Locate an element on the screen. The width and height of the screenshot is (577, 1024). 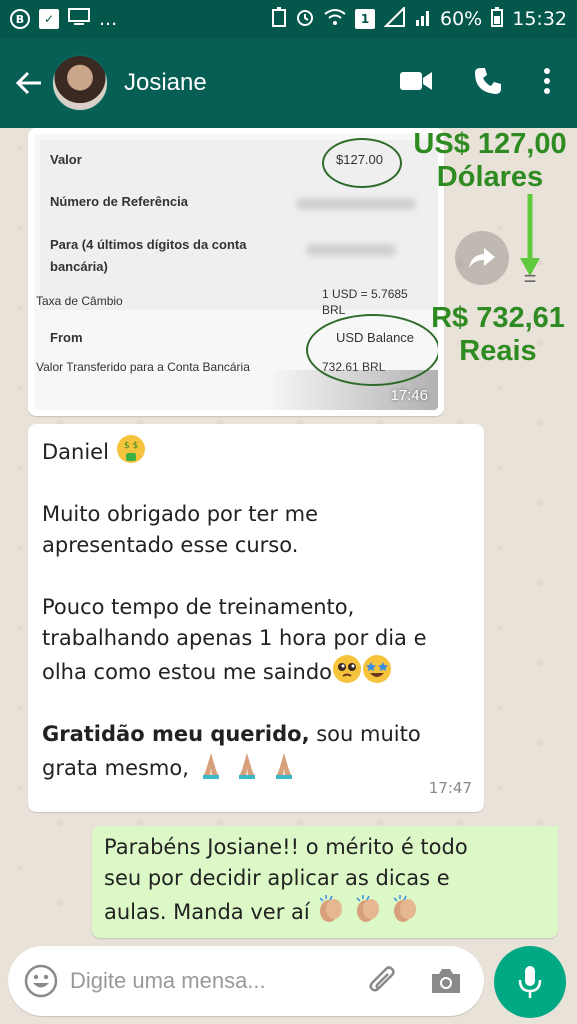
signal-2-icon is located at coordinates (423, 19).